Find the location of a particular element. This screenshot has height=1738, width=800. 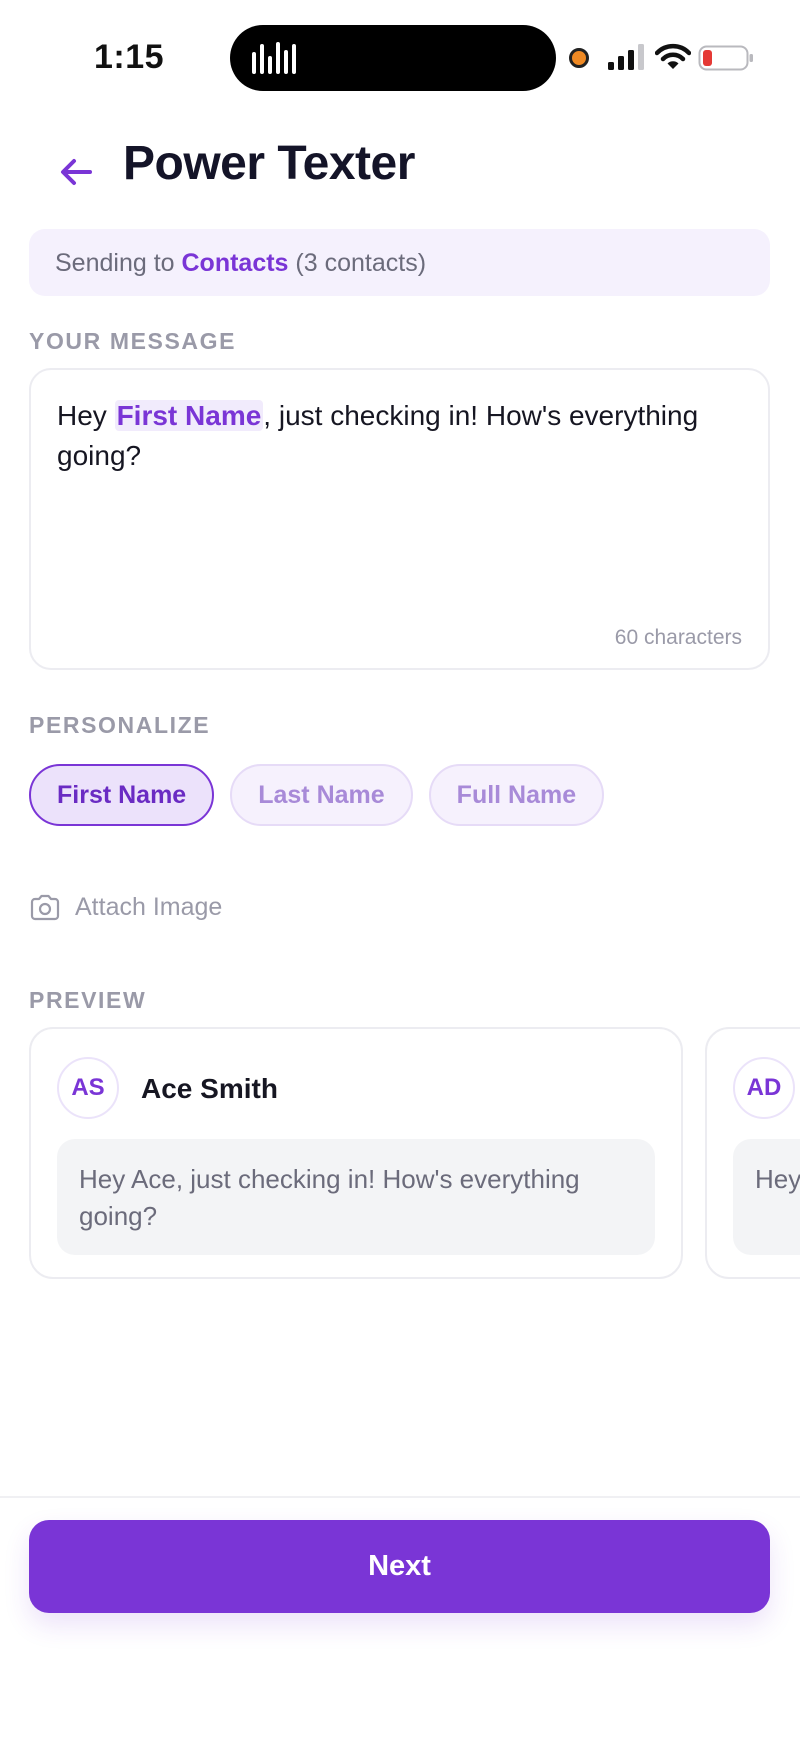

back-arrow-icon is located at coordinates (76, 172).